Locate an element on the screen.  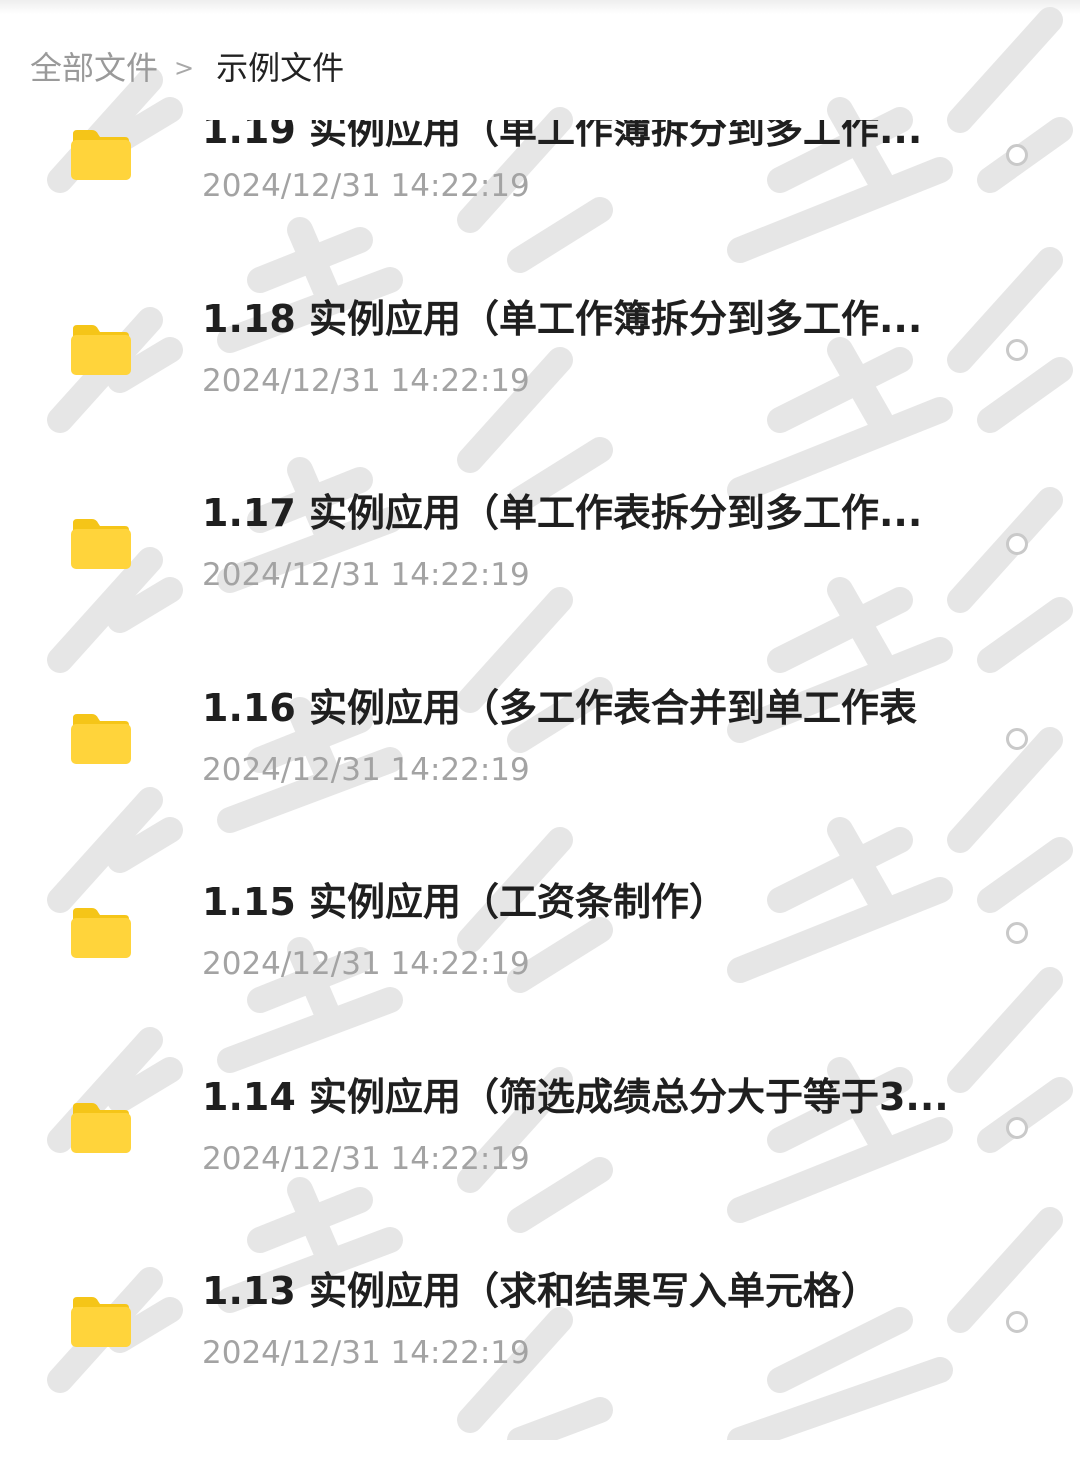
list-item: 1.15 实例应用（工资条制作） 2024/12/31 14:22:19 is located at coordinates (540, 973).